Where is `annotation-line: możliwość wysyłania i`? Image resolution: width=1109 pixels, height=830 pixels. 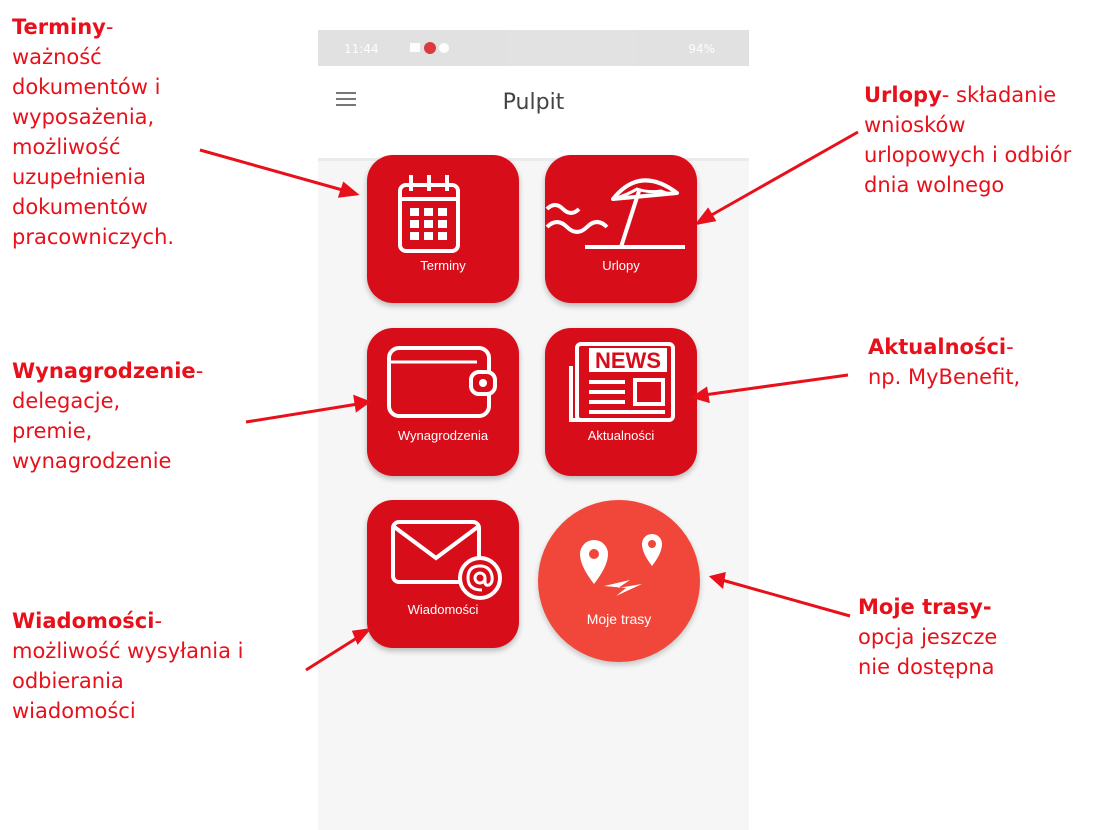
annotation-line: możliwość wysyłania i is located at coordinates (128, 651).